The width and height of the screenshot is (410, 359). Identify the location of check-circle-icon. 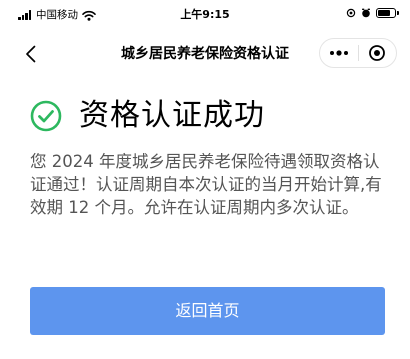
(46, 116).